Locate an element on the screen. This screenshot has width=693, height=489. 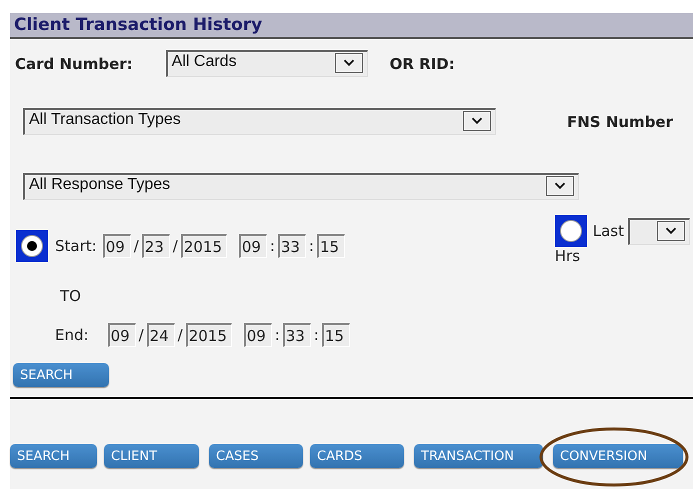
hours-label: Hrs is located at coordinates (568, 256).